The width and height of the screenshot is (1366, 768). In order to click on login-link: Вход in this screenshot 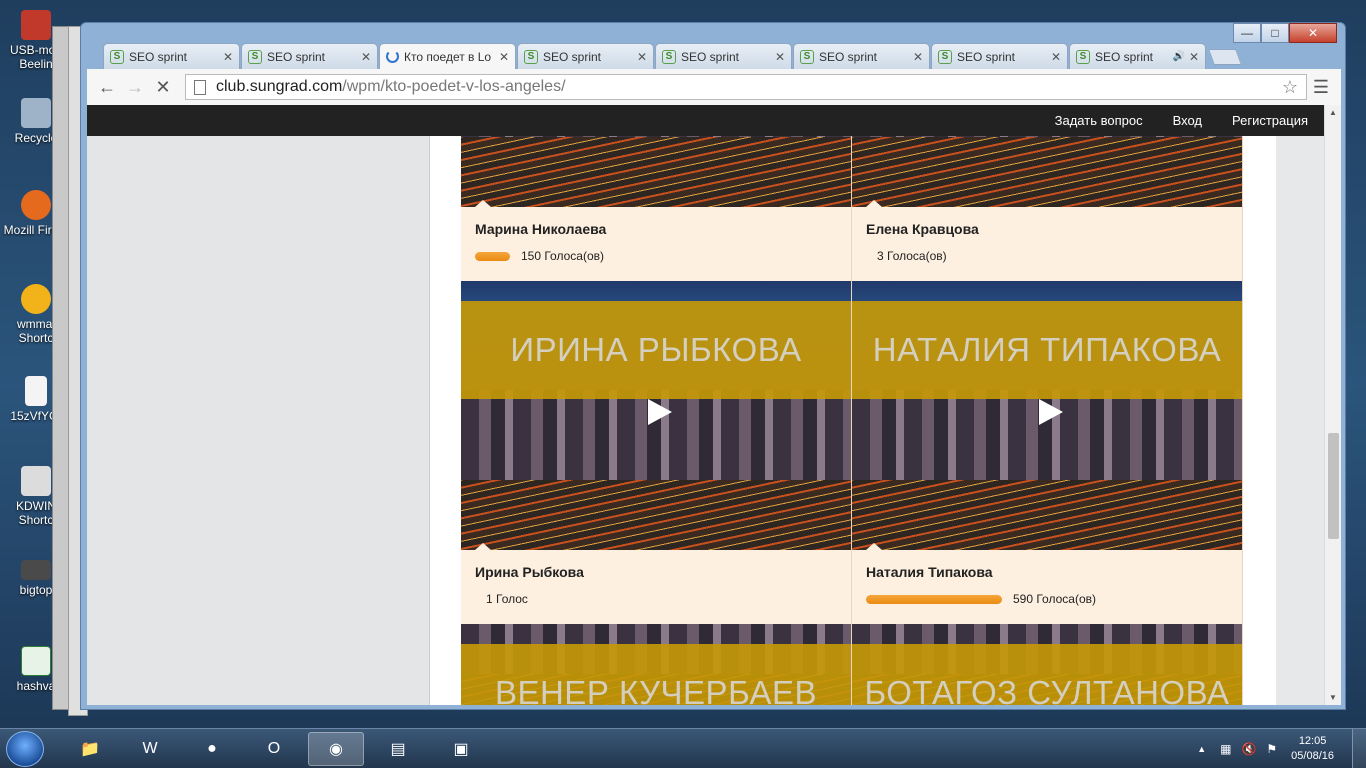, I will do `click(1187, 120)`.